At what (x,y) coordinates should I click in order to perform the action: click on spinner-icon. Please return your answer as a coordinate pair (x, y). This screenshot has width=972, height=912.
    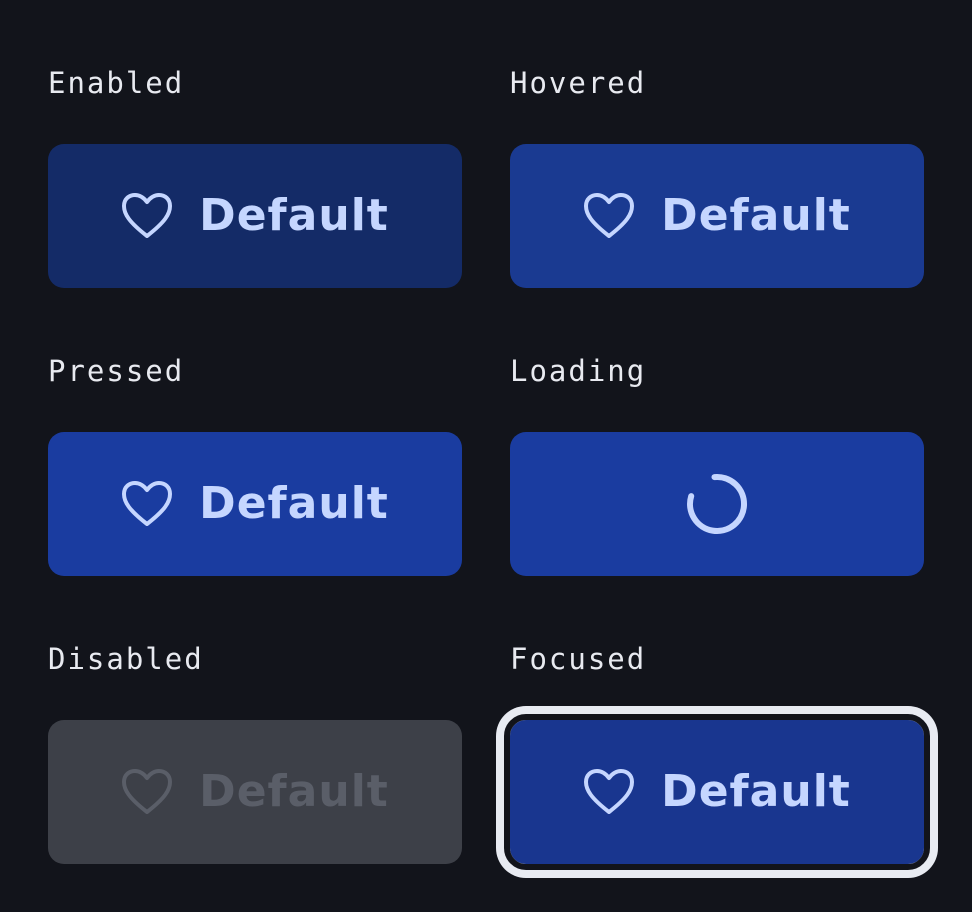
    Looking at the image, I should click on (717, 504).